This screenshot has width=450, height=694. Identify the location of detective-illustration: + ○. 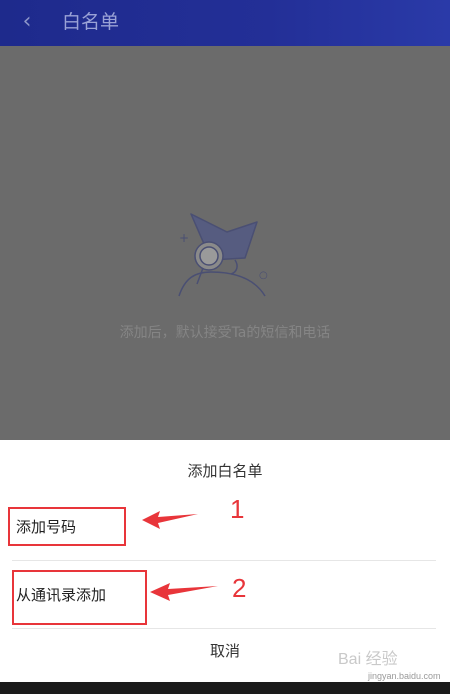
(223, 255).